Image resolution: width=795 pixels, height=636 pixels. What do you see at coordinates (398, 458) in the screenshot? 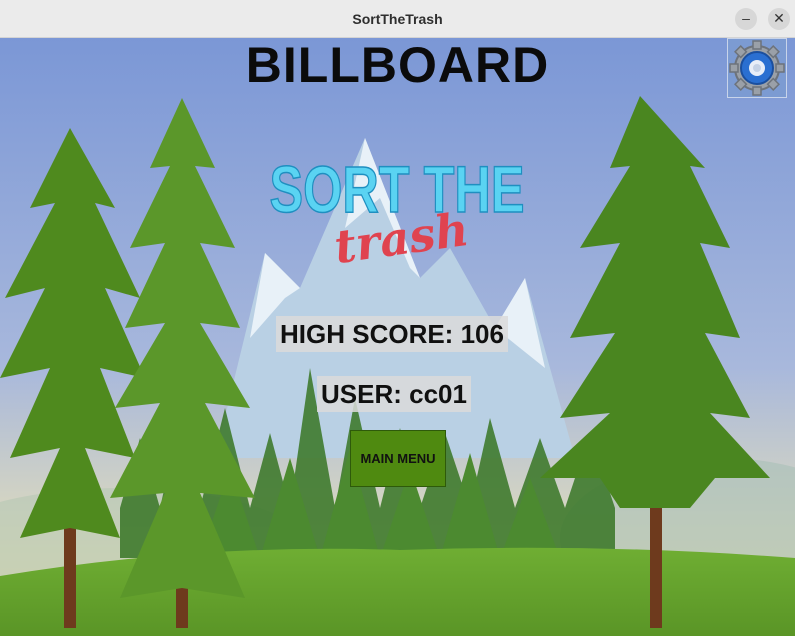
I see `main-menu-button: MAIN MENU` at bounding box center [398, 458].